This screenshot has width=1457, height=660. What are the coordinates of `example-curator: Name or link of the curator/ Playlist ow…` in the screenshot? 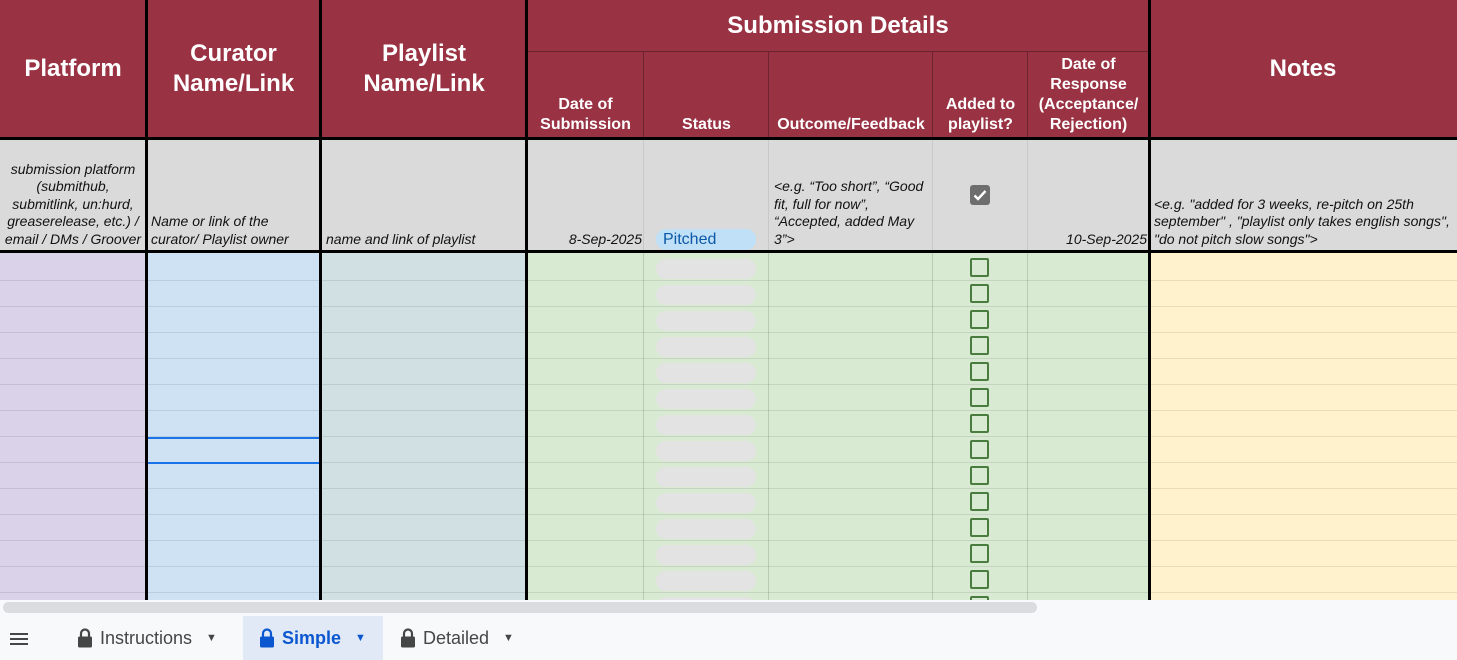 It's located at (233, 195).